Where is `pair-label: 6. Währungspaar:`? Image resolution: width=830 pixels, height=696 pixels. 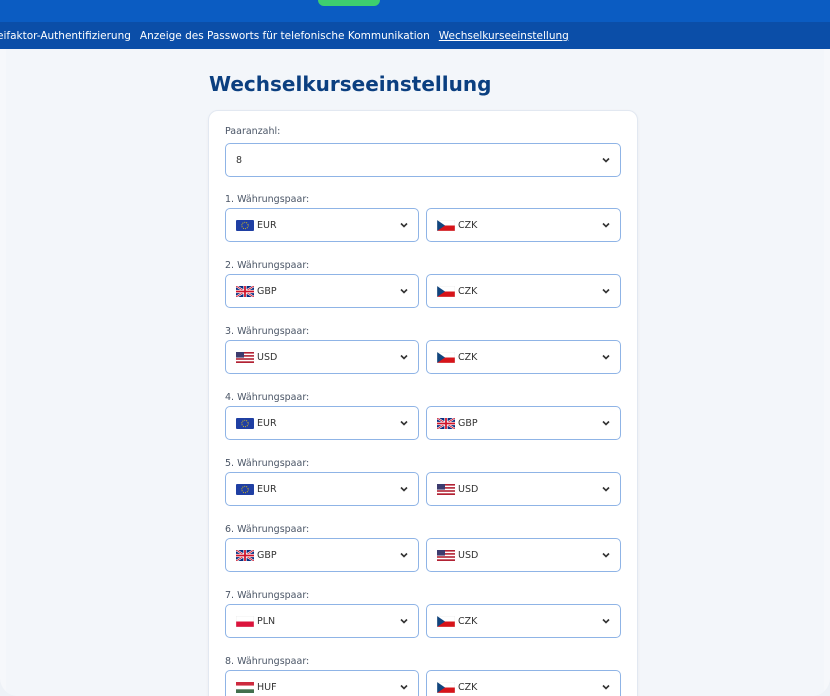 pair-label: 6. Währungspaar: is located at coordinates (267, 529).